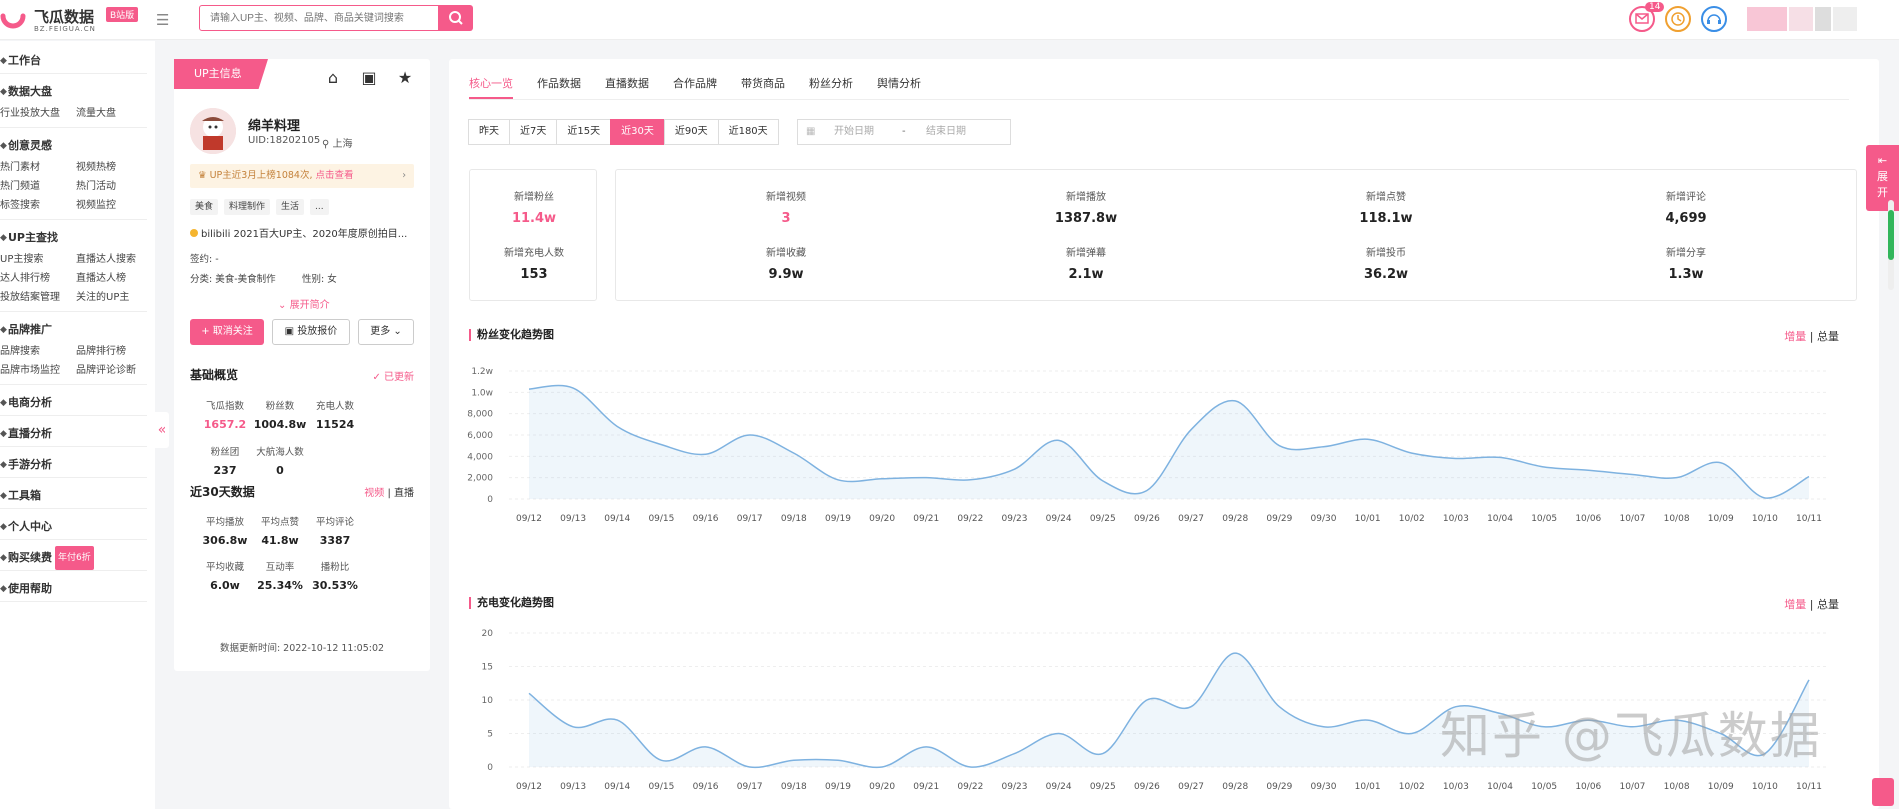 The height and width of the screenshot is (809, 1899). I want to click on nav-item: 直播达人搜索, so click(114, 257).